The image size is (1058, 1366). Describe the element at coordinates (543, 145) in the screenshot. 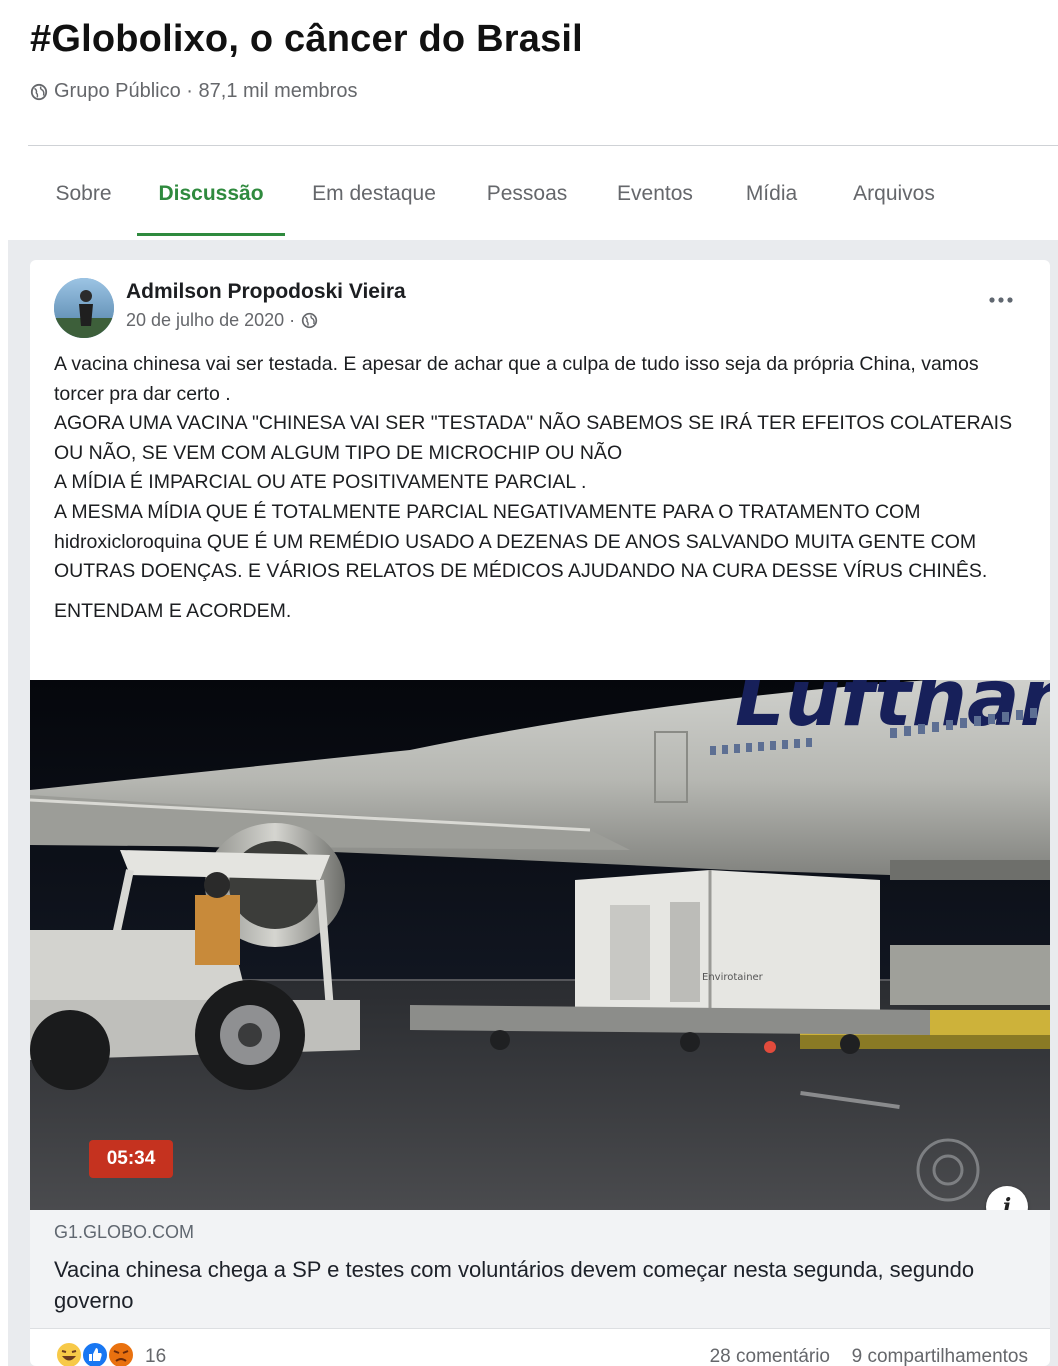

I see `header-divider` at that location.